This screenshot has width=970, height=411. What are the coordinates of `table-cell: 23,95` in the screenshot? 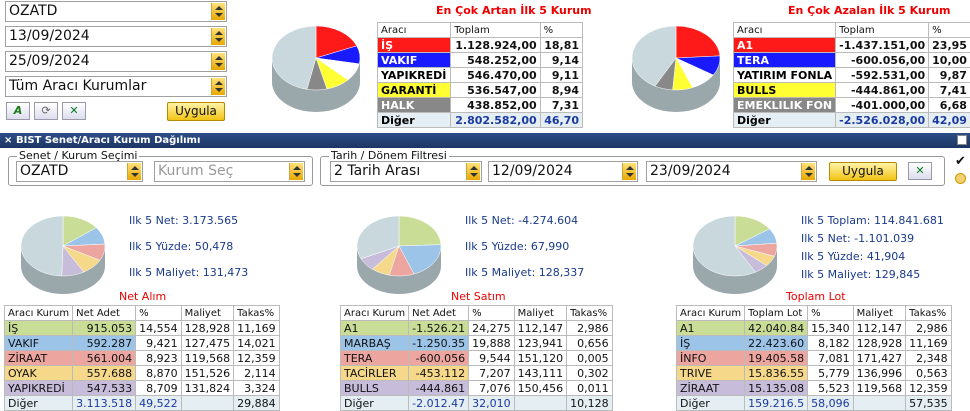 It's located at (949, 45).